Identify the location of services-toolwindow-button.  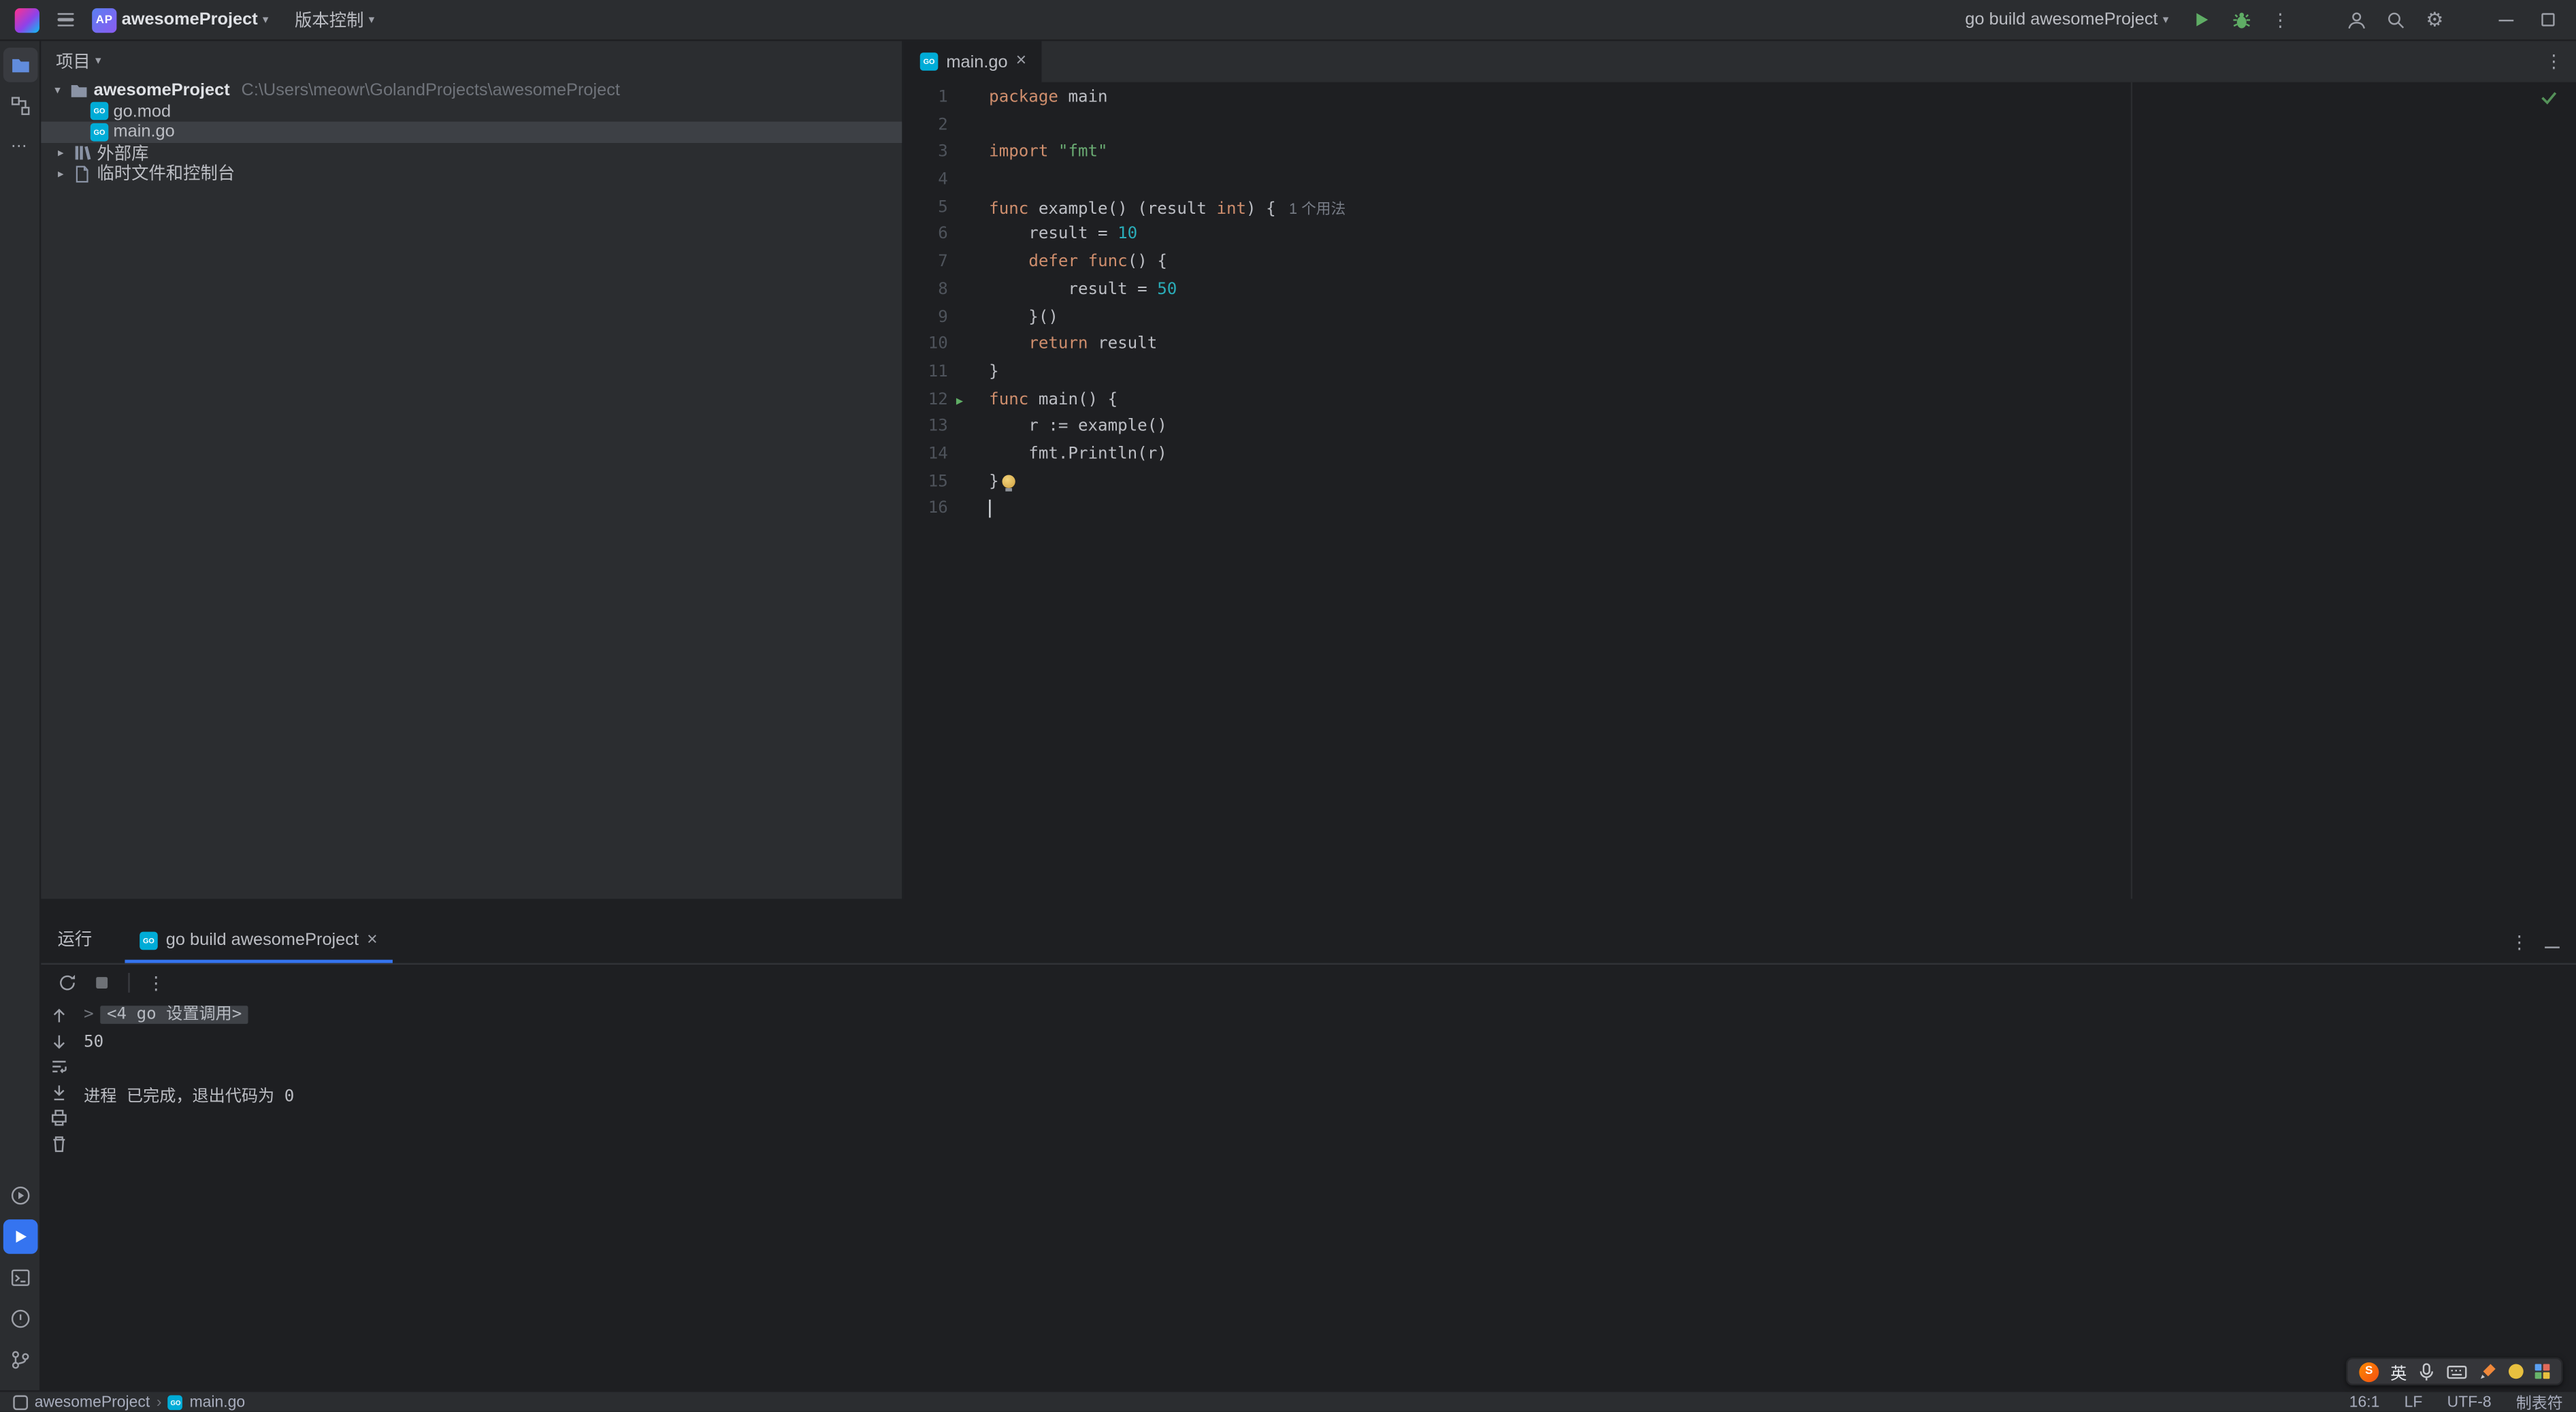
(20, 1195).